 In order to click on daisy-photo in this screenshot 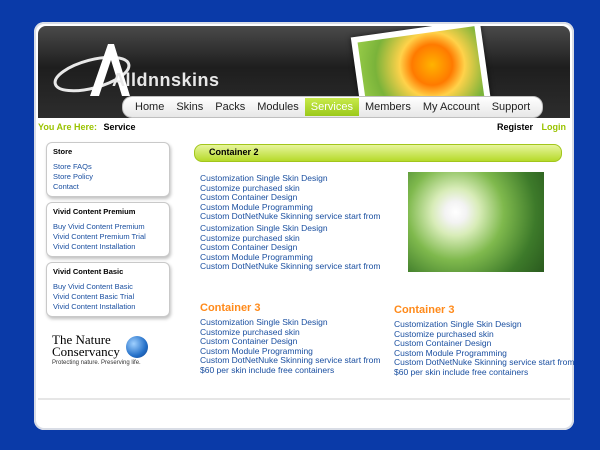, I will do `click(476, 222)`.